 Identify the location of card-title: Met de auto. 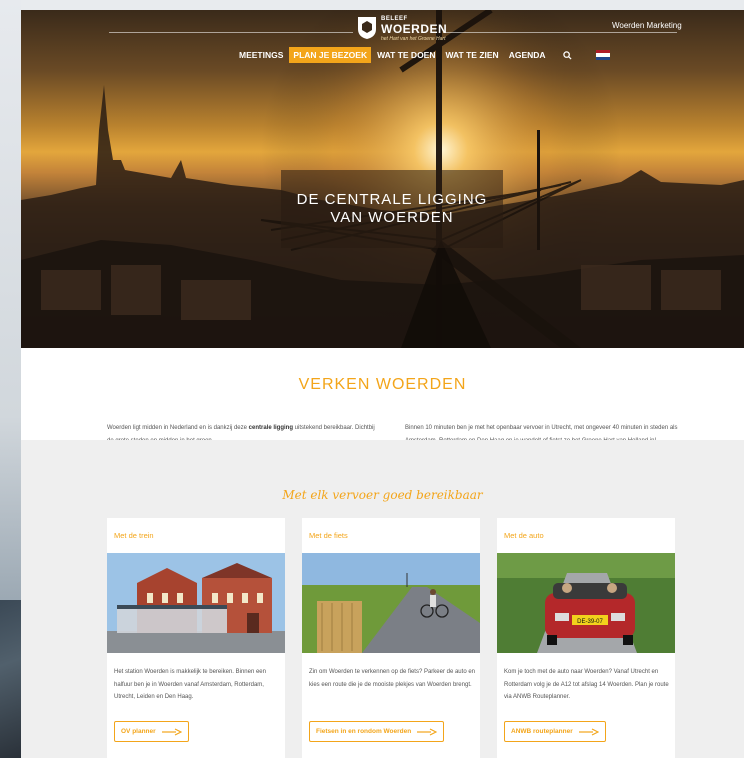
(524, 535).